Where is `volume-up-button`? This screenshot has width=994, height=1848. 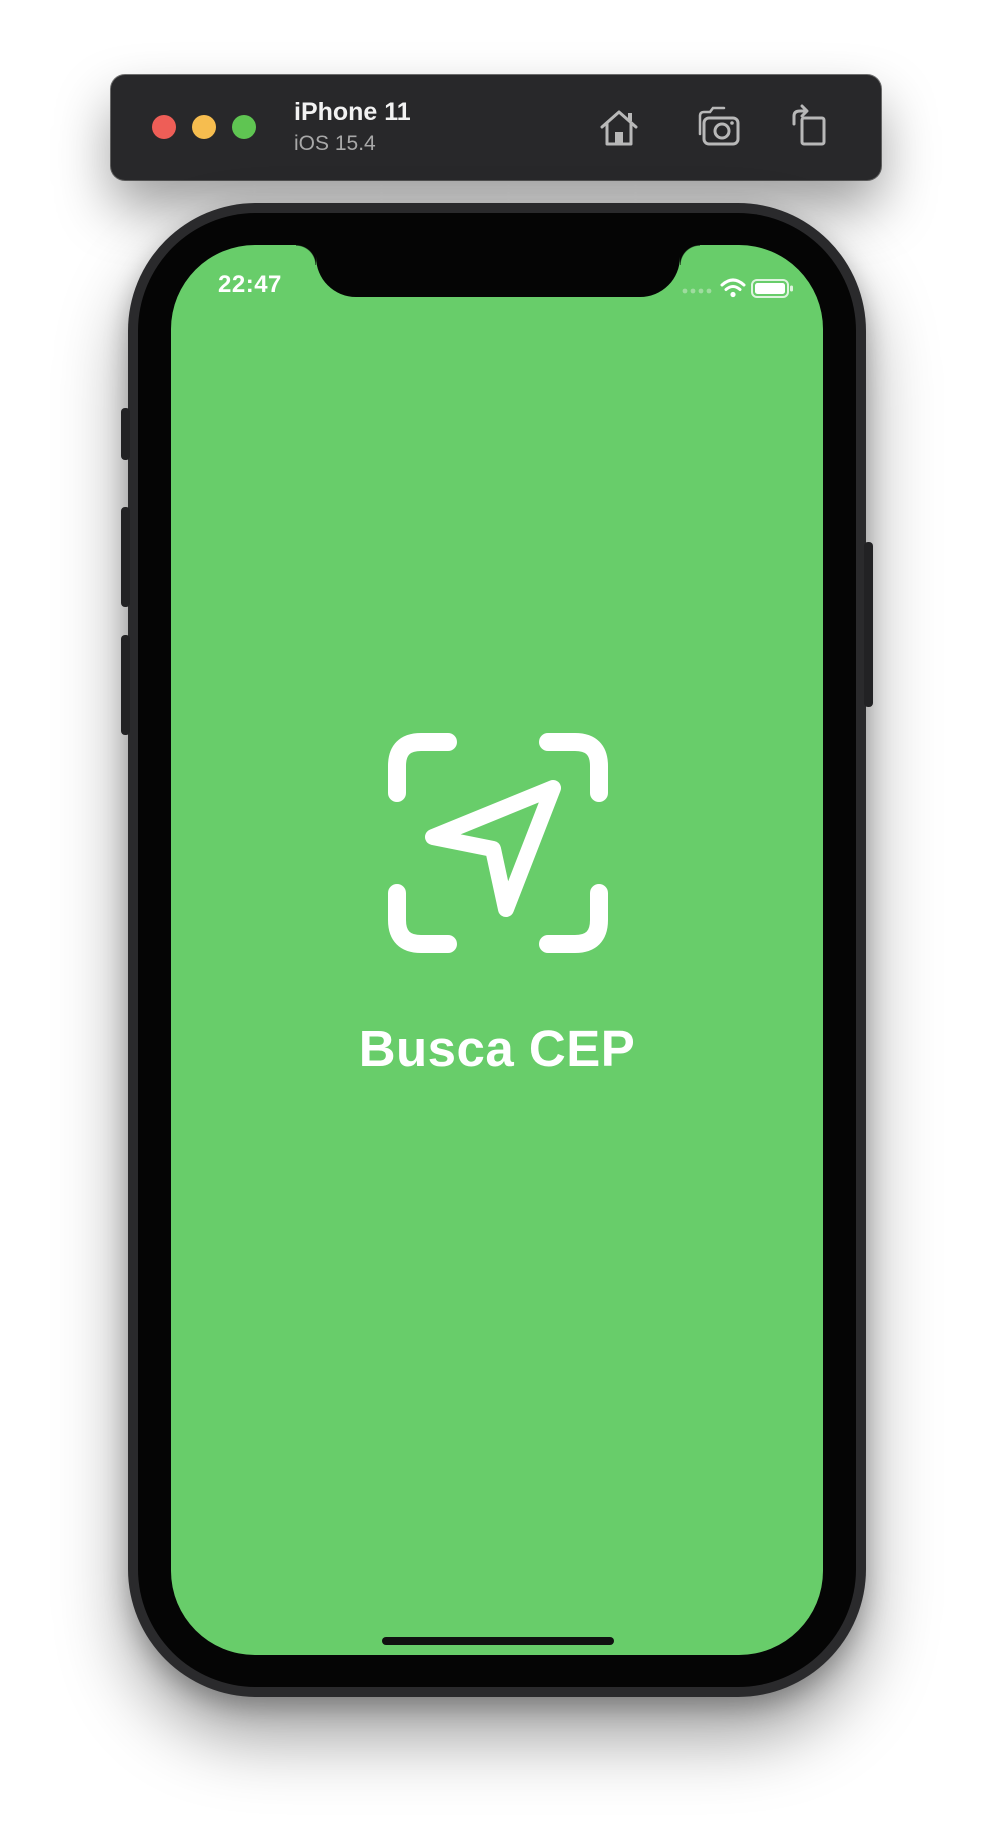
volume-up-button is located at coordinates (125, 557).